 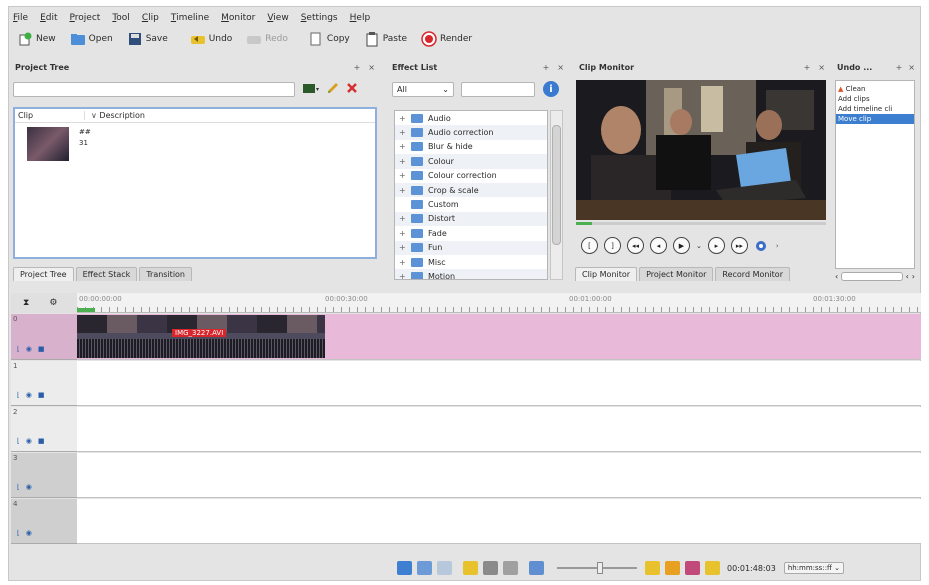 I want to click on menu-monitor: Monitor, so click(x=238, y=18).